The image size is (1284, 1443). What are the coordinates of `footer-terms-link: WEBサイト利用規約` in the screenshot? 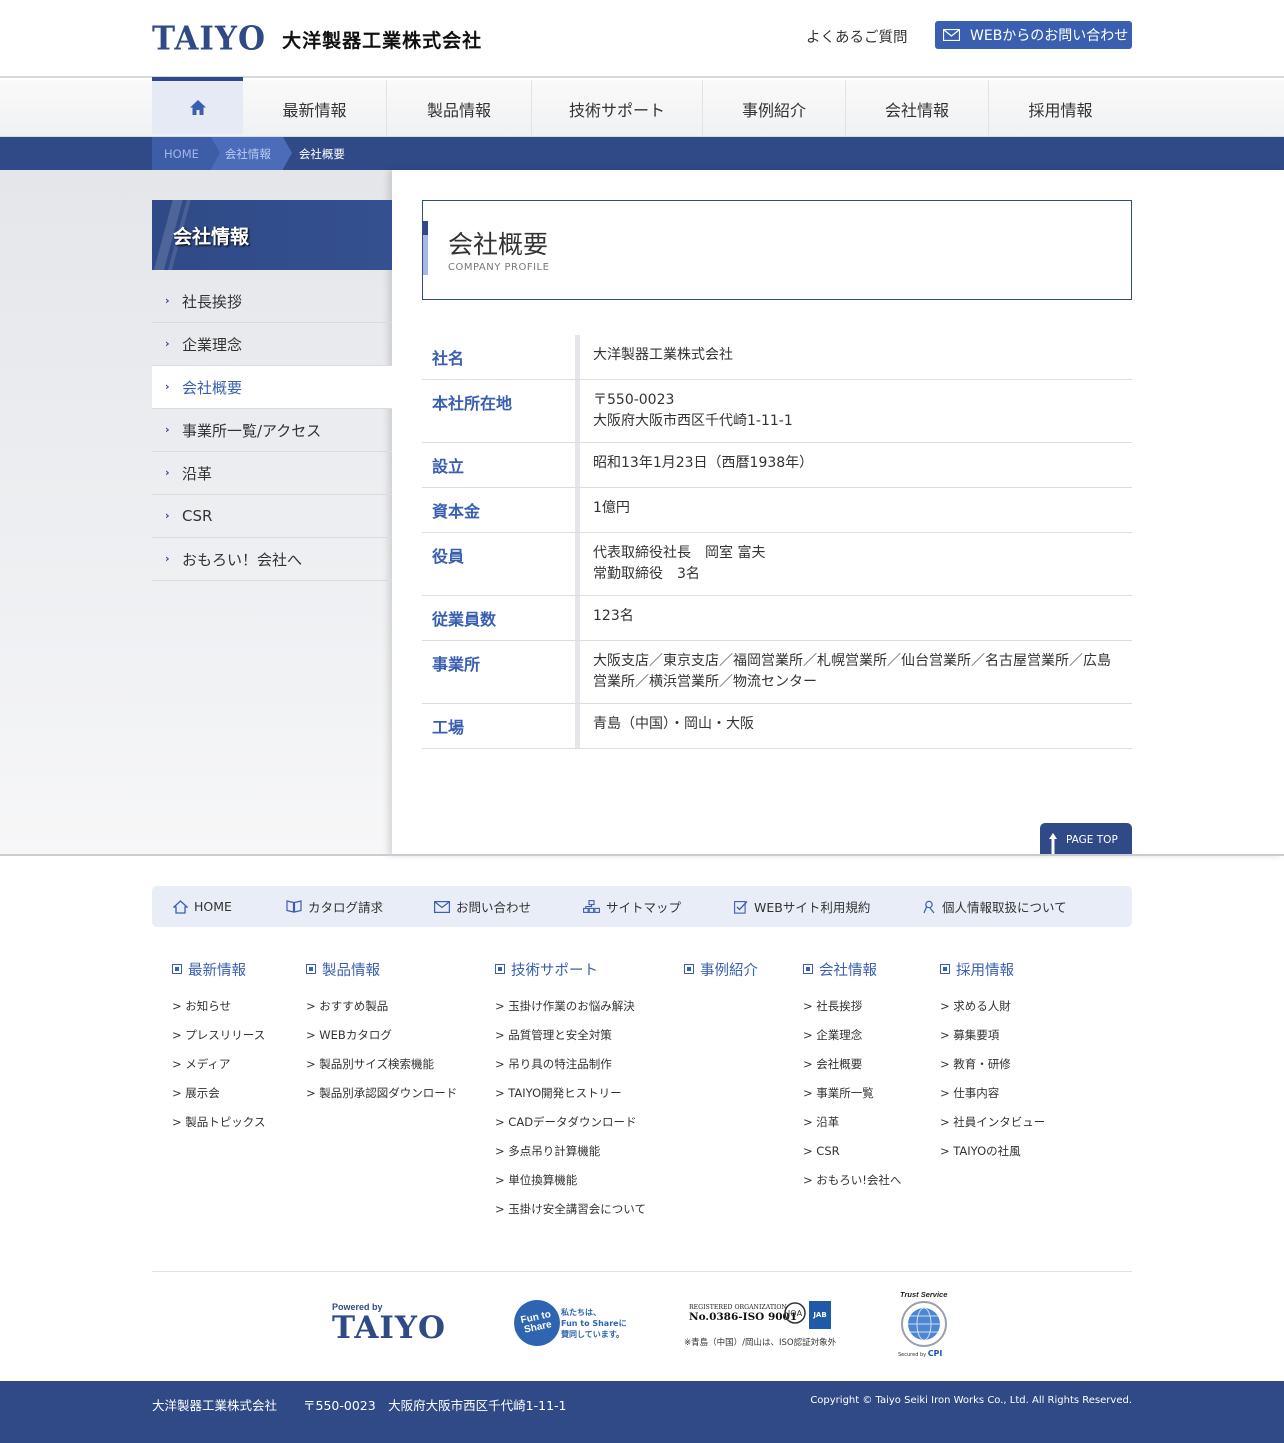 It's located at (802, 906).